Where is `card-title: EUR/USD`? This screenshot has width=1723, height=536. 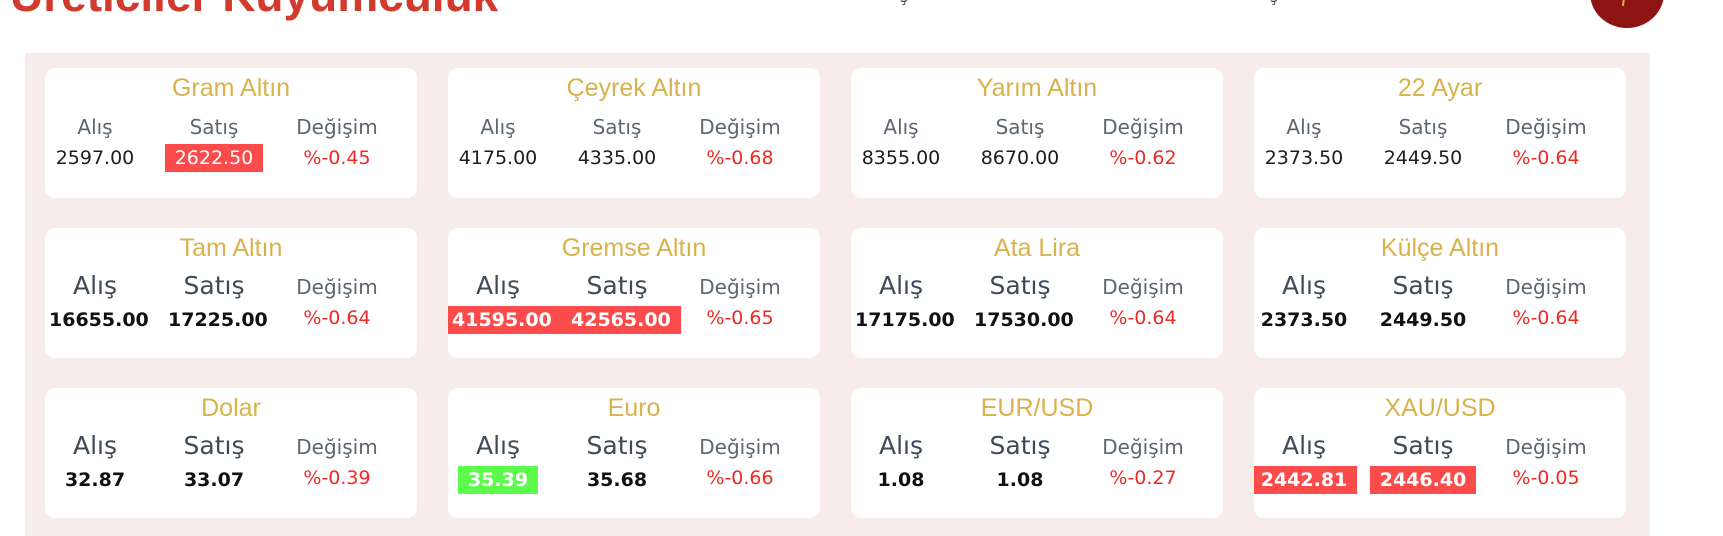 card-title: EUR/USD is located at coordinates (1037, 408).